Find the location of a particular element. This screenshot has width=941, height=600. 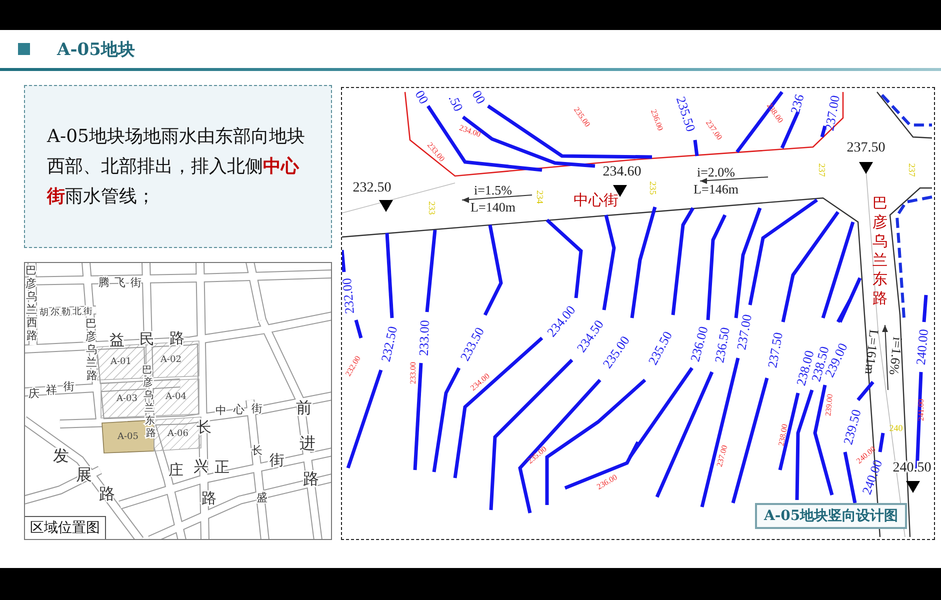

road-name: 正 is located at coordinates (222, 467).